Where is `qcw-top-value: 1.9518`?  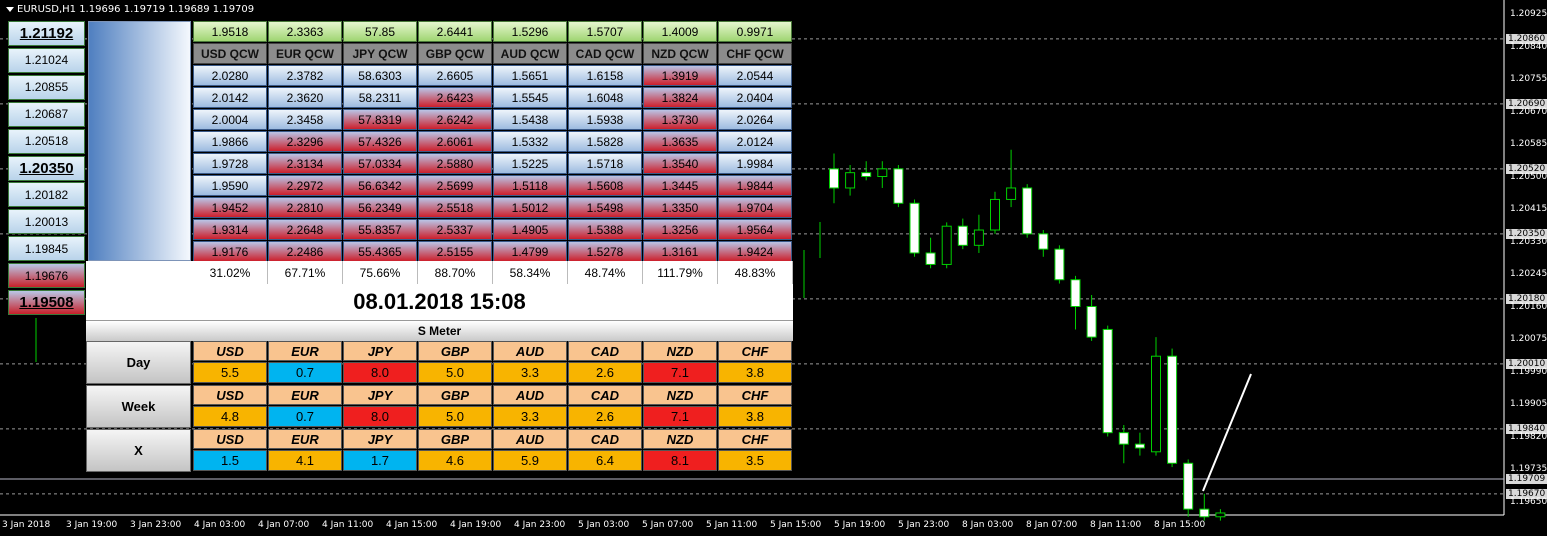
qcw-top-value: 1.9518 is located at coordinates (230, 31).